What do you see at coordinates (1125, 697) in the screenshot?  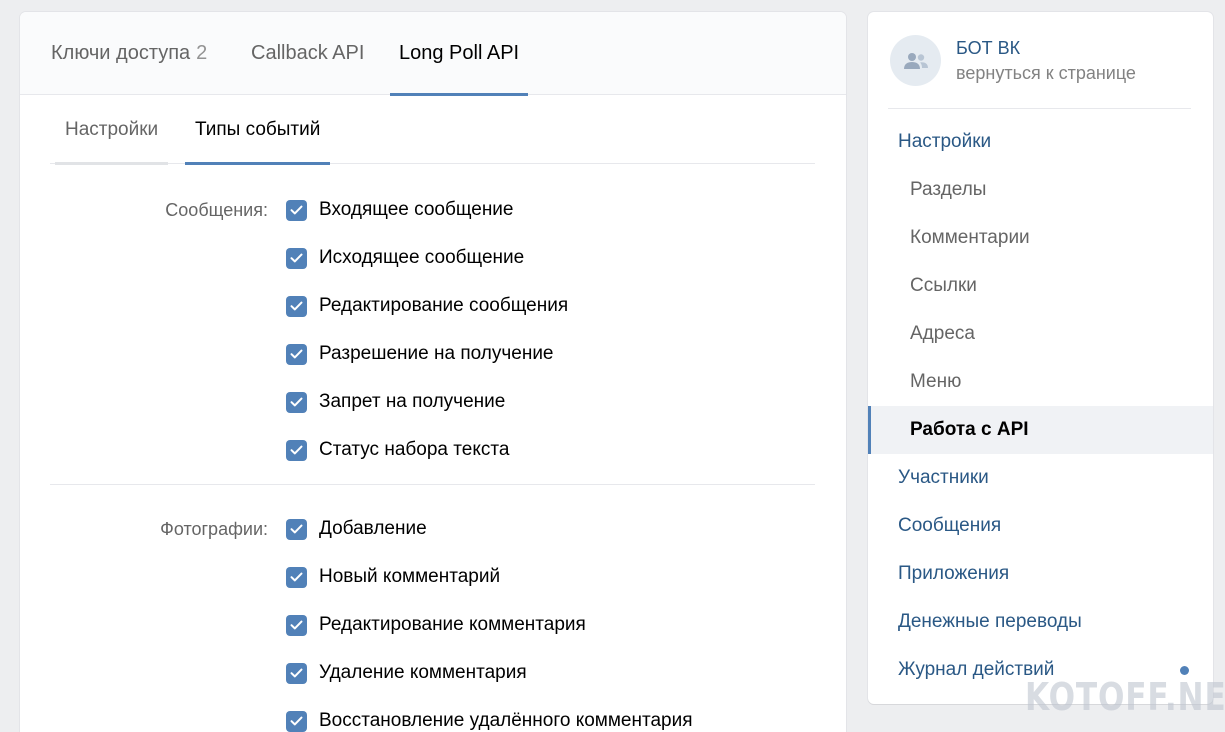 I see `watermark: KOTOFF.NET` at bounding box center [1125, 697].